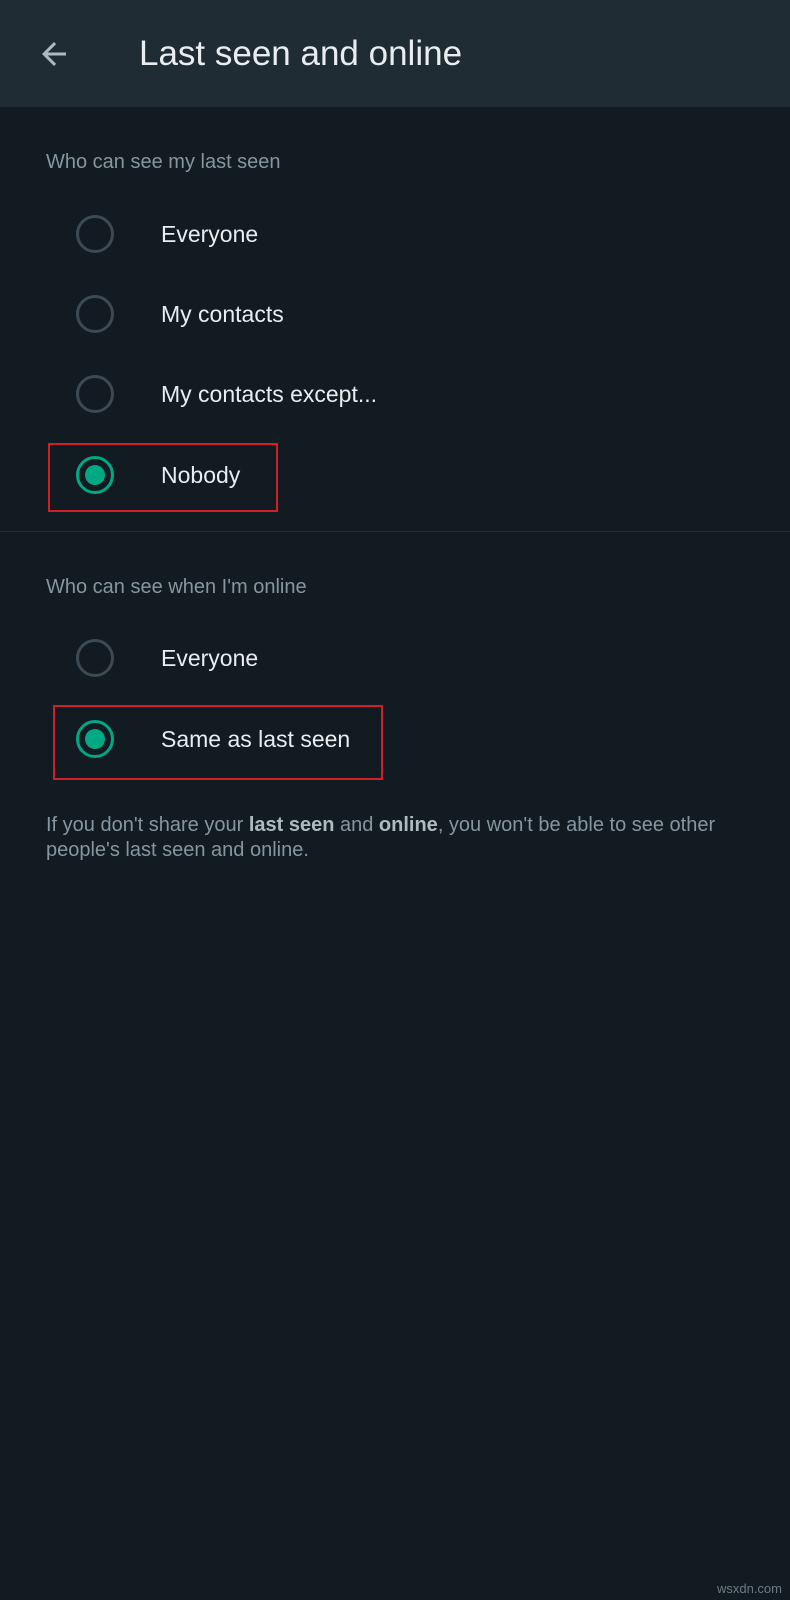 This screenshot has height=1600, width=790. I want to click on app-bar: Last seen and online, so click(395, 53).